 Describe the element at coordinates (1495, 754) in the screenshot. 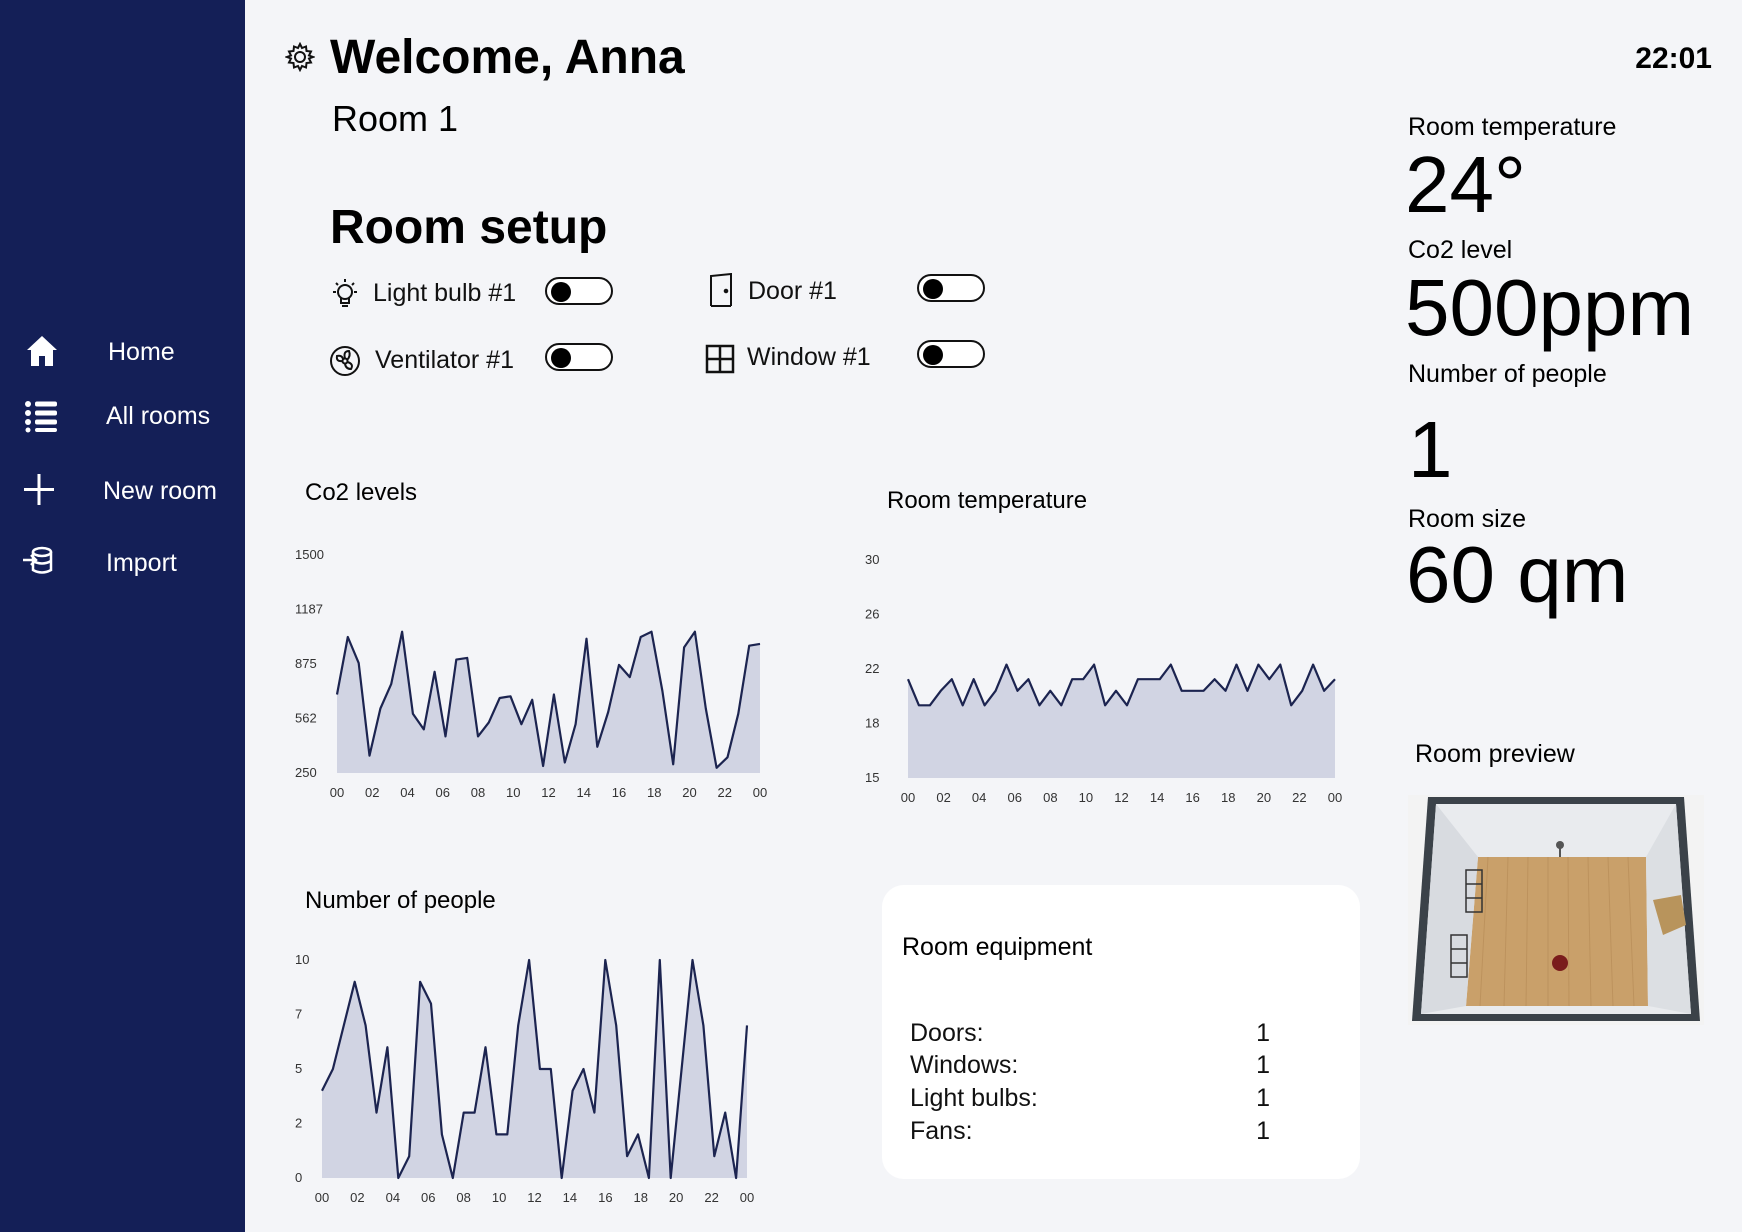

I see `room-preview-title: Room preview` at that location.